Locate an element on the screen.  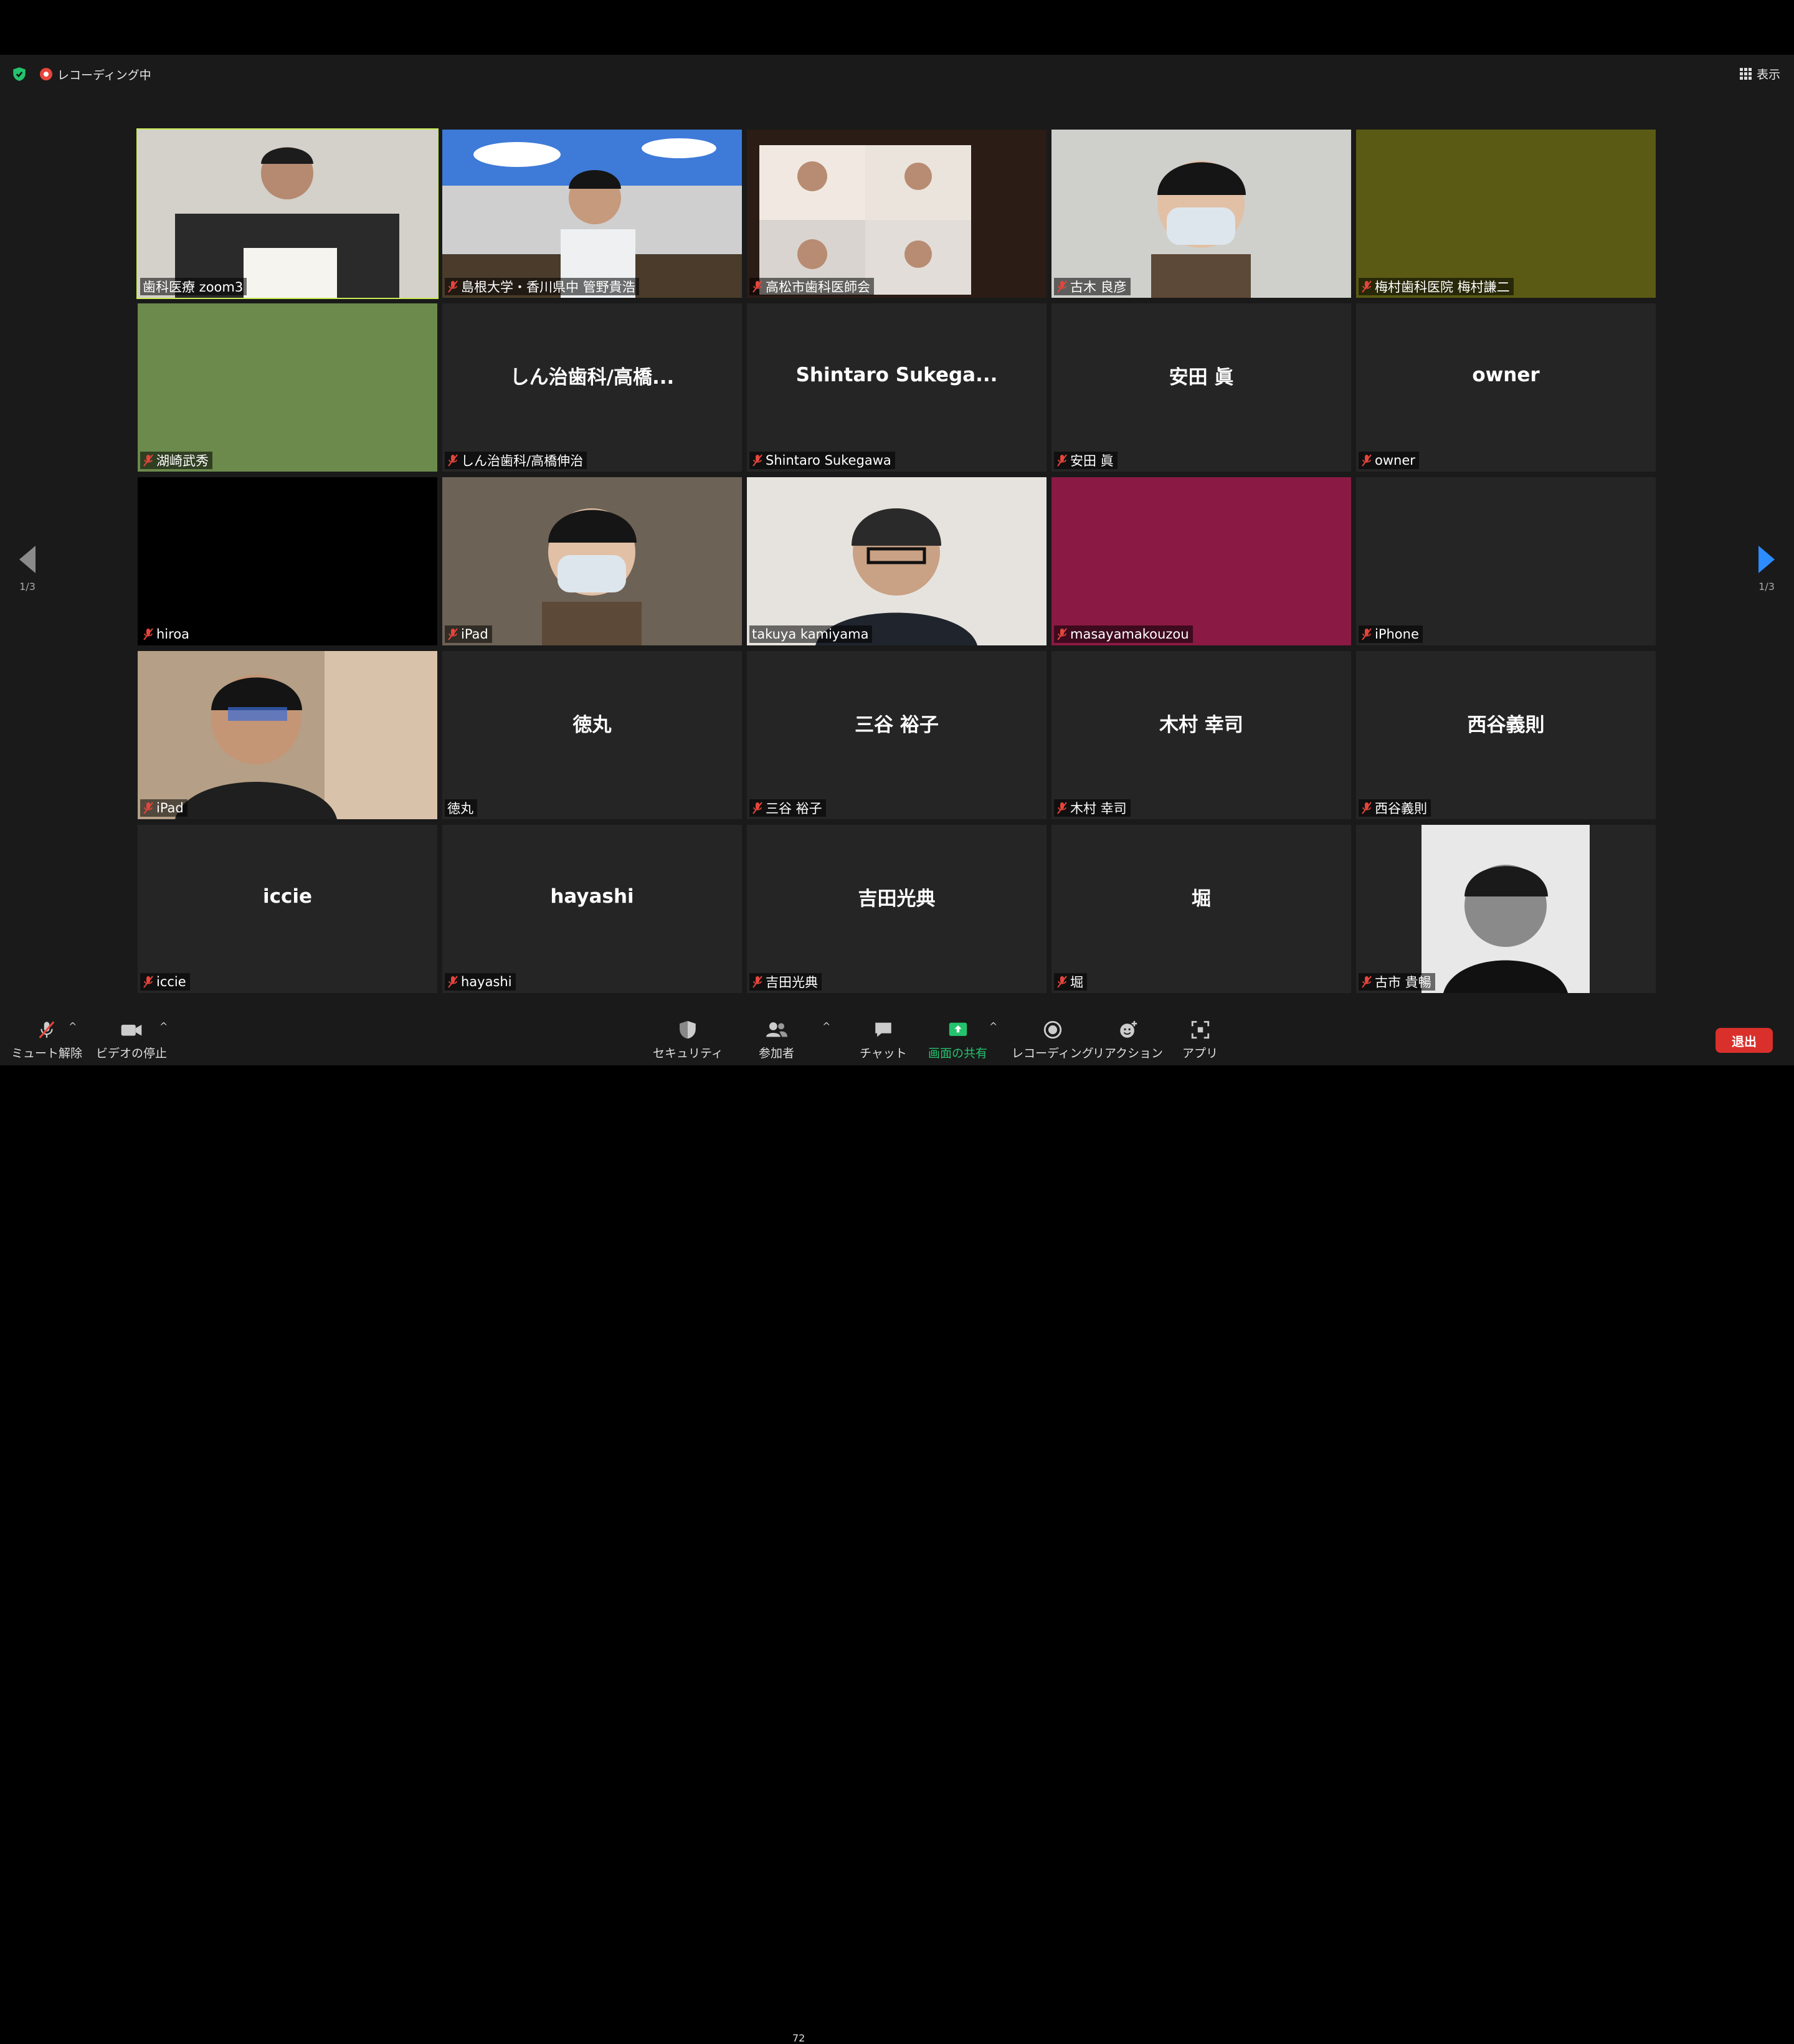
share-screen-icon is located at coordinates (958, 1029).